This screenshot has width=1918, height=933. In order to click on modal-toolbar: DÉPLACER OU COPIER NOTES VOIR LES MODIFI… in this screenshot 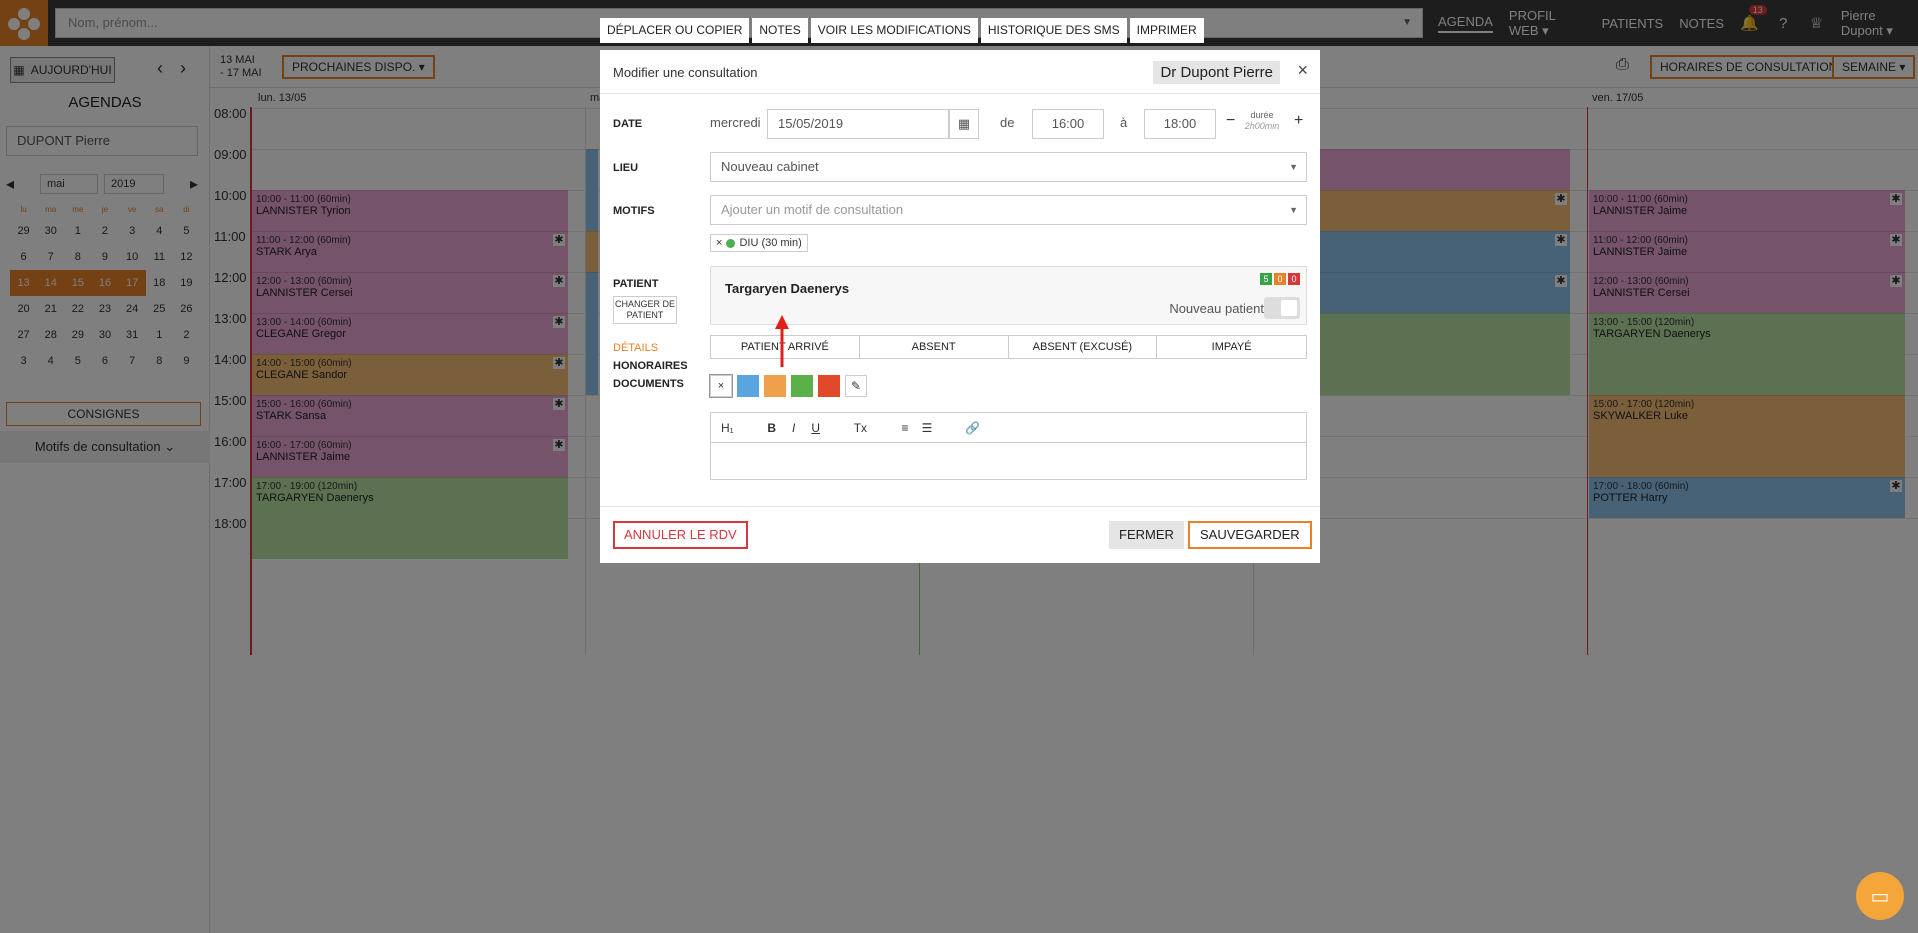, I will do `click(902, 30)`.